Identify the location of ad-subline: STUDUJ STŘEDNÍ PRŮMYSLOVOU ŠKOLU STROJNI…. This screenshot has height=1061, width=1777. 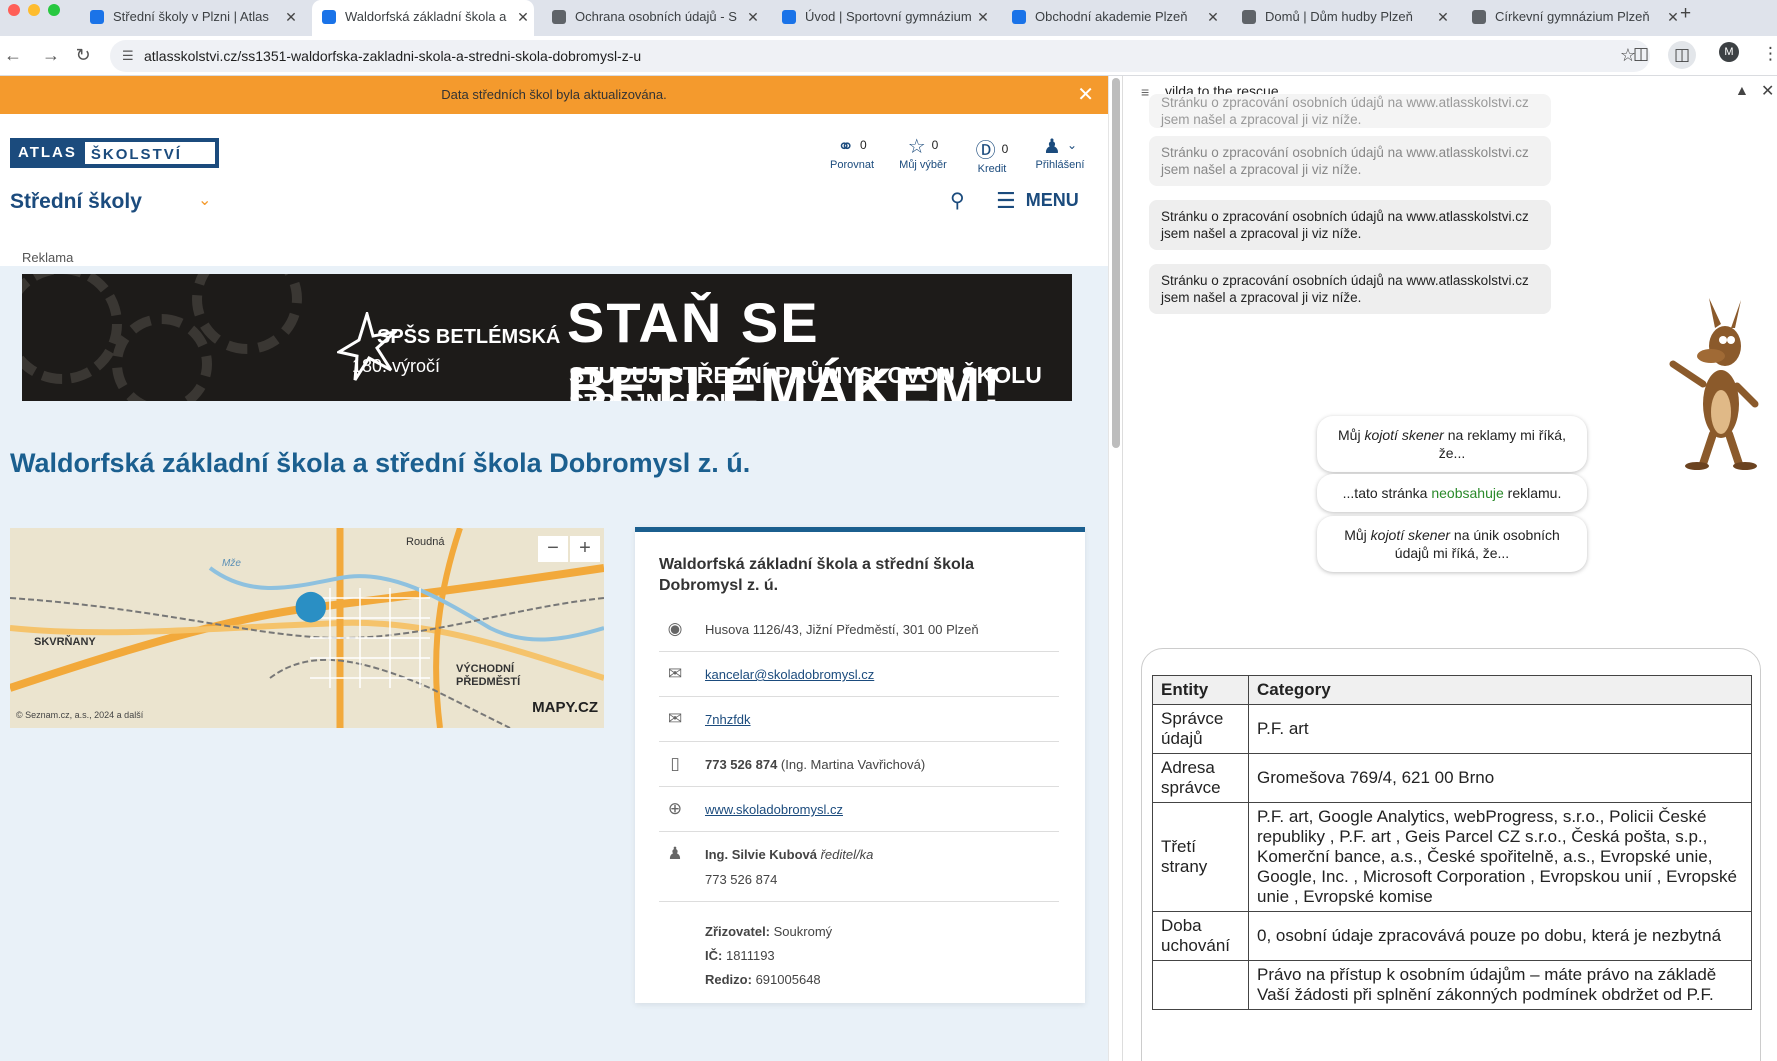
(805, 381).